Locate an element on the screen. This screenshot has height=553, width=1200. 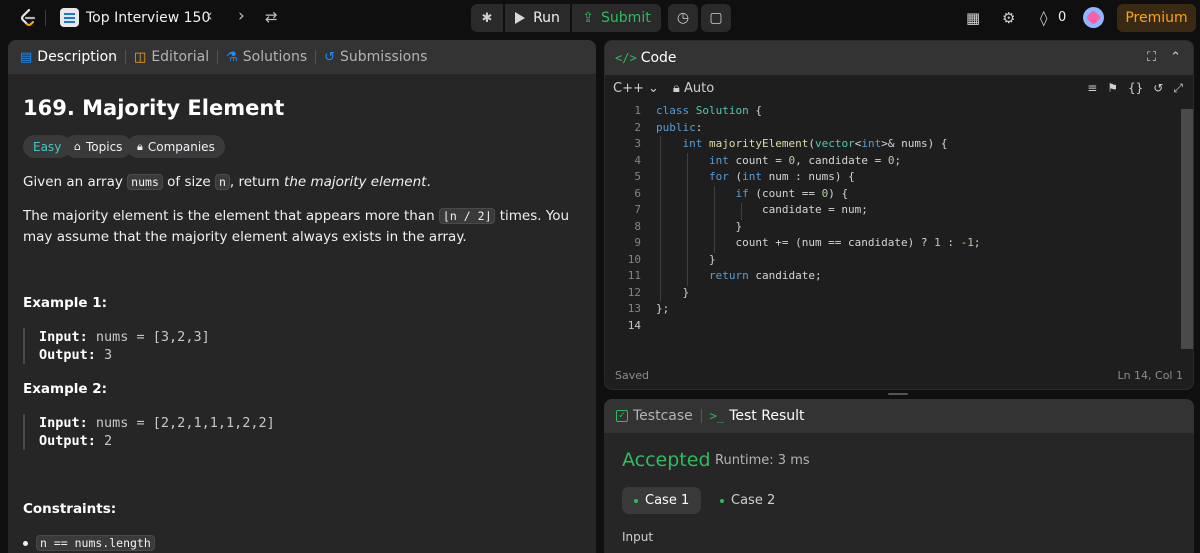
chevron-right-icon: › is located at coordinates (241, 16).